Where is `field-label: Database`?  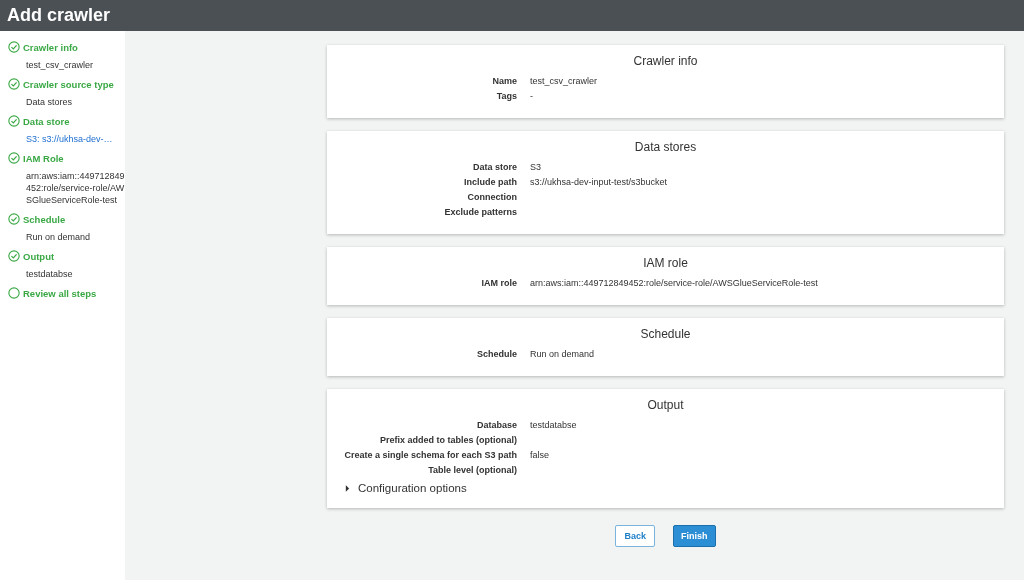
field-label: Database is located at coordinates (496, 425).